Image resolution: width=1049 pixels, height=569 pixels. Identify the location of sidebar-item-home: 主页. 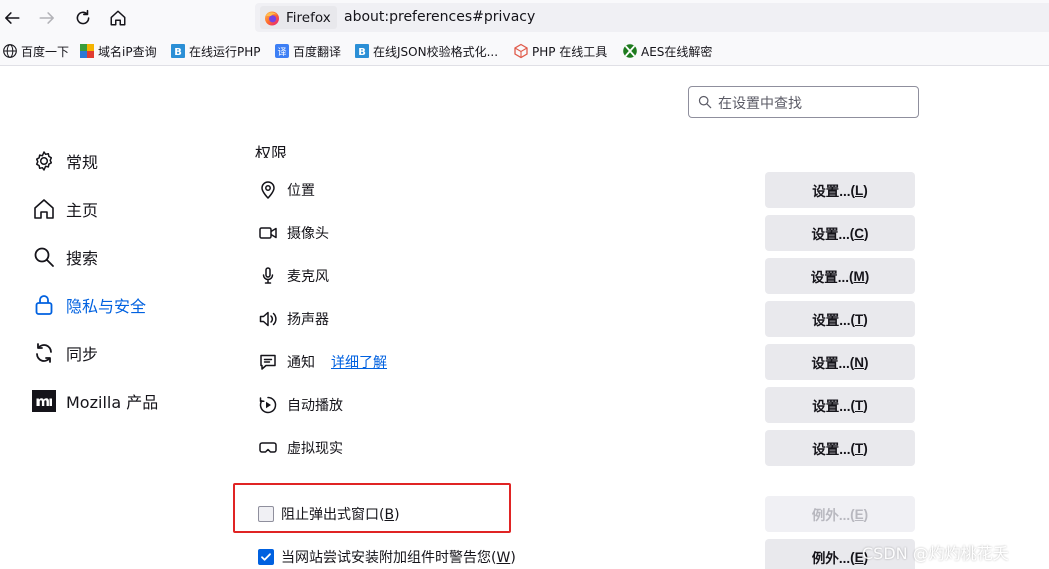
(65, 209).